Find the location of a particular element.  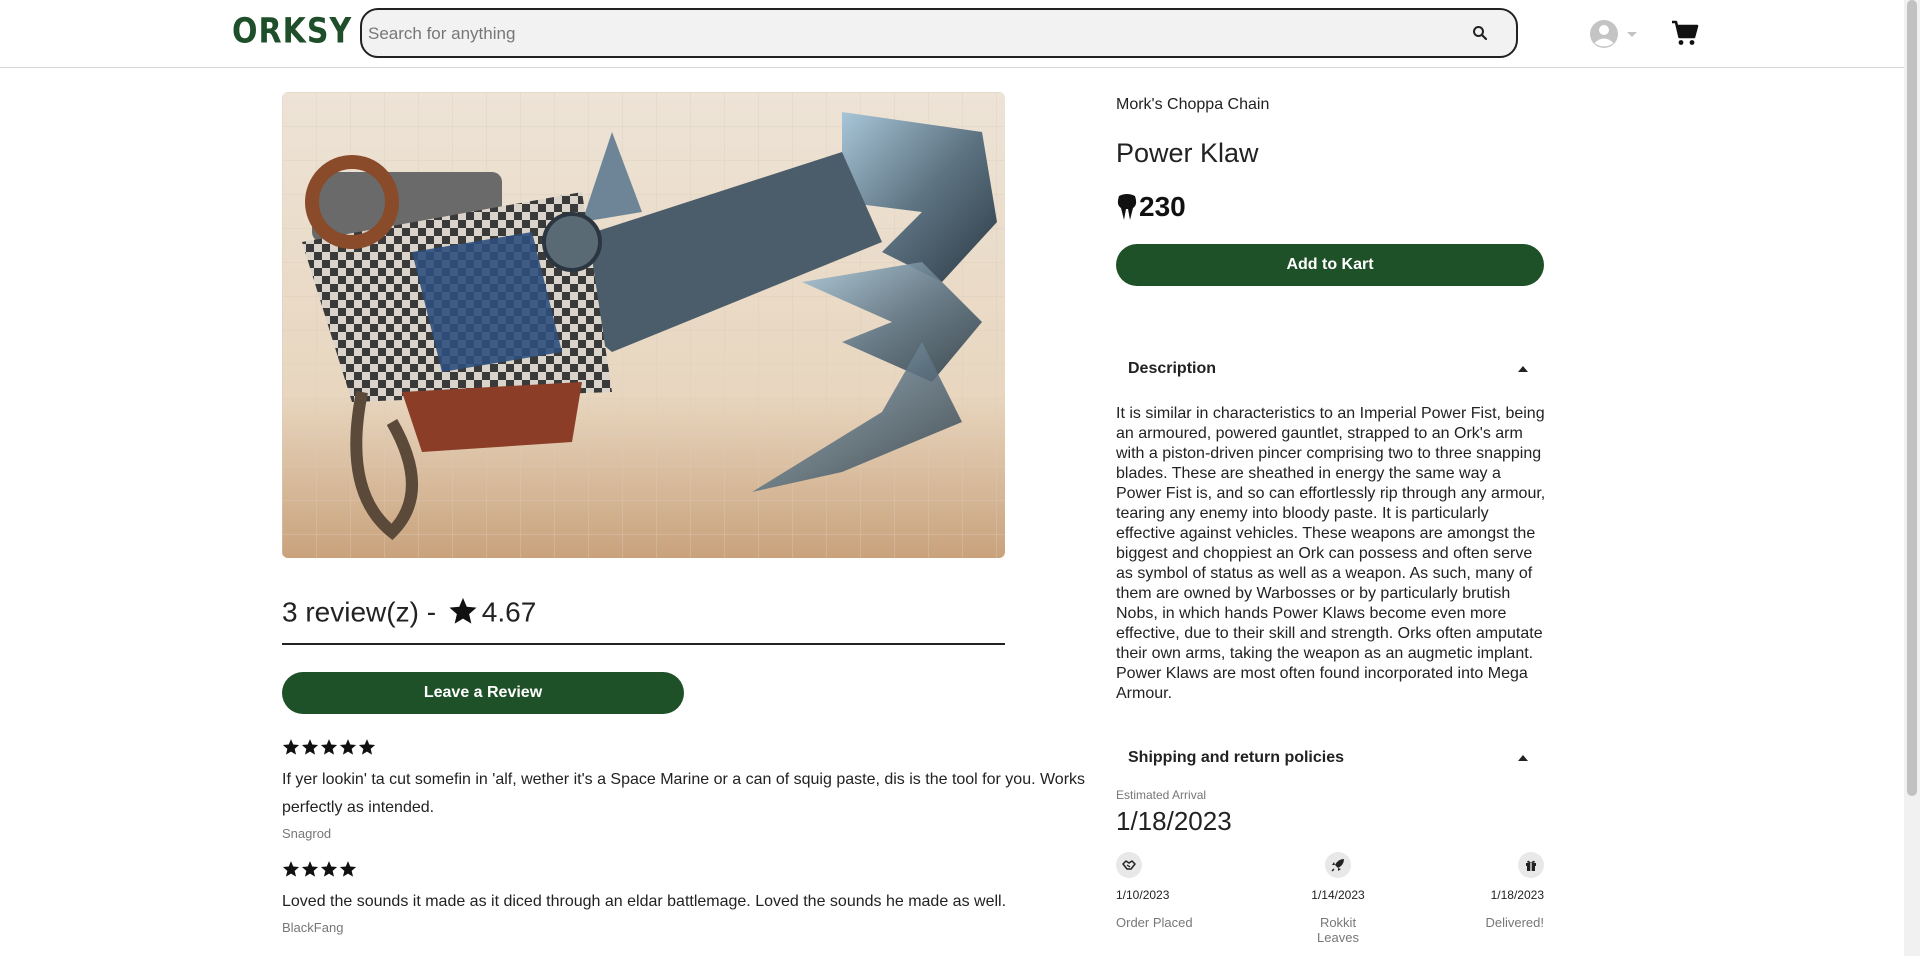

step-date: 1/18/2023 is located at coordinates (1517, 895).